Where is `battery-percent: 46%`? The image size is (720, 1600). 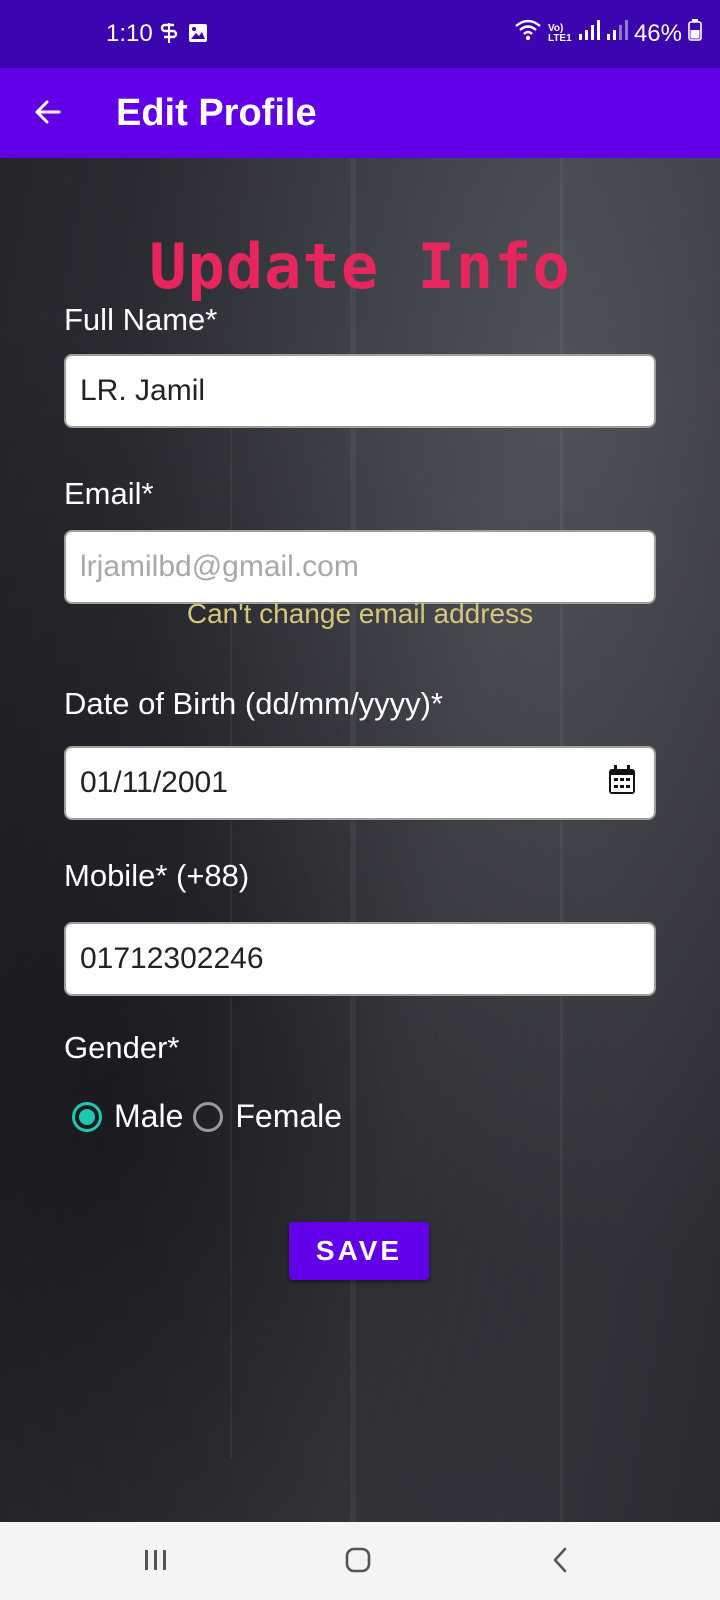 battery-percent: 46% is located at coordinates (657, 33).